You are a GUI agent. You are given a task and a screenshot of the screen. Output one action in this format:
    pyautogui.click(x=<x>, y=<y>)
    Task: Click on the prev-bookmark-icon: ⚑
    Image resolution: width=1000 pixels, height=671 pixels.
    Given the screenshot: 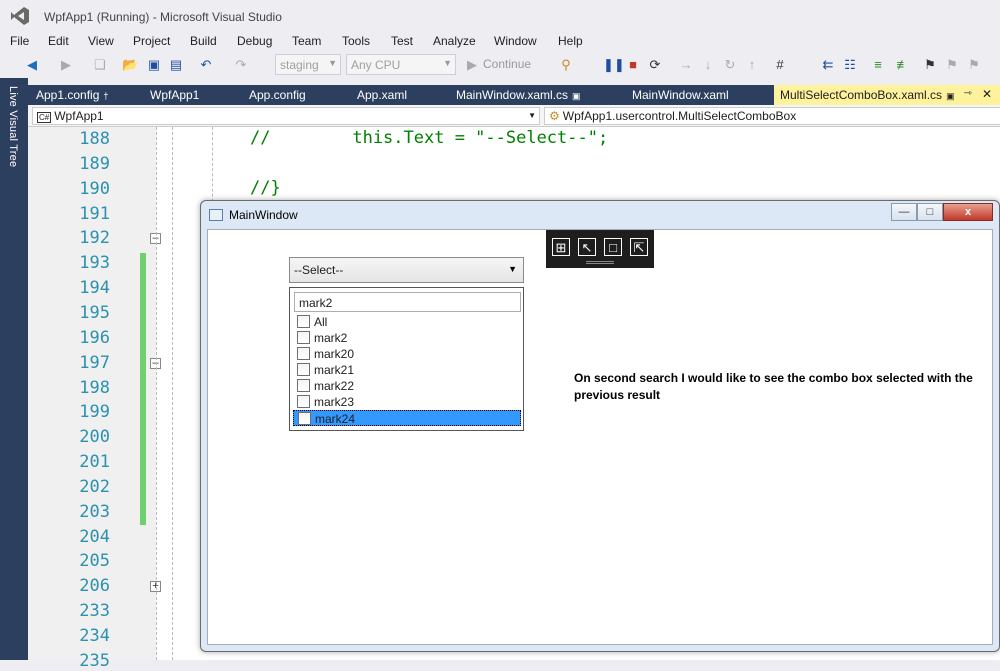 What is the action you would take?
    pyautogui.click(x=952, y=65)
    